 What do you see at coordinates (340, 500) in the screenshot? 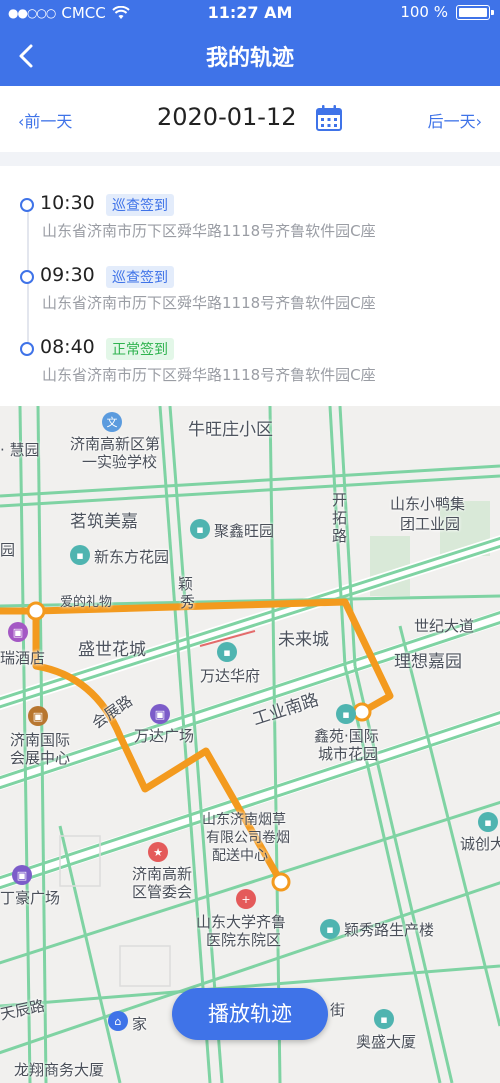
I see `map-label: 开` at bounding box center [340, 500].